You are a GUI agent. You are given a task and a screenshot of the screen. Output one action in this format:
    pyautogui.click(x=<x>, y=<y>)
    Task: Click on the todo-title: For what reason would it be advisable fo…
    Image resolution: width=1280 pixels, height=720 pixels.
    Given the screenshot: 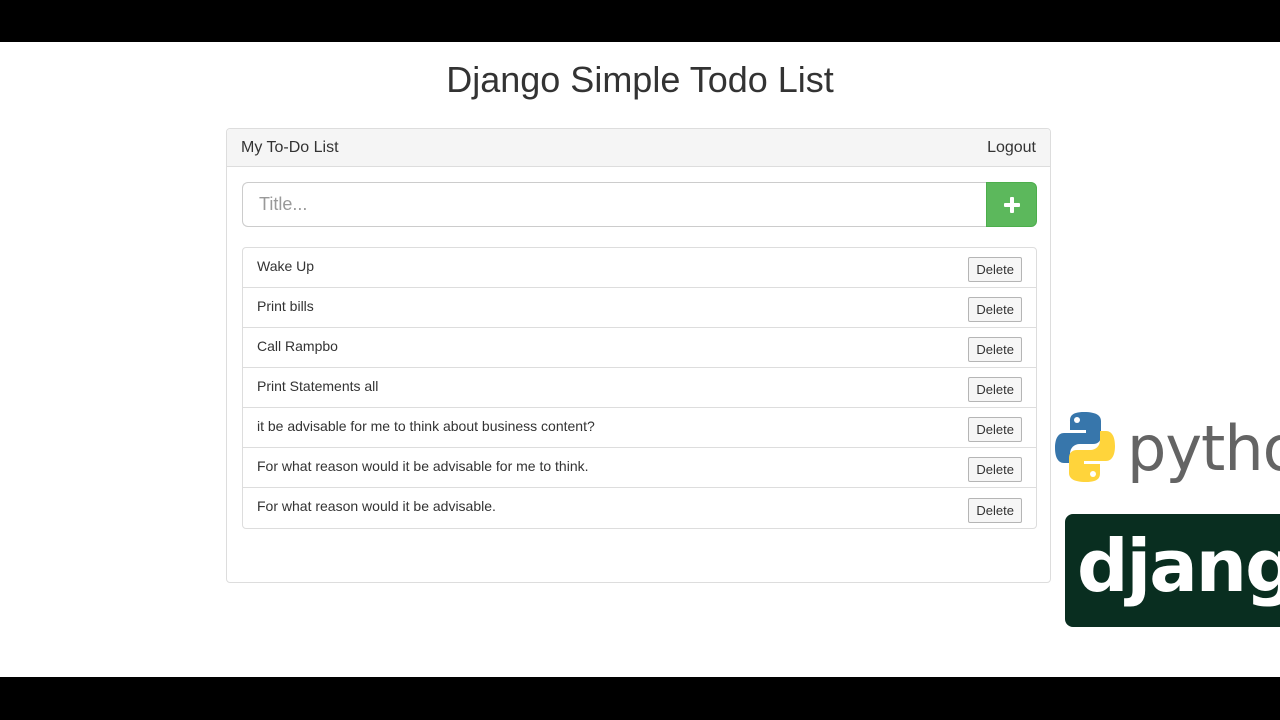 What is the action you would take?
    pyautogui.click(x=423, y=465)
    